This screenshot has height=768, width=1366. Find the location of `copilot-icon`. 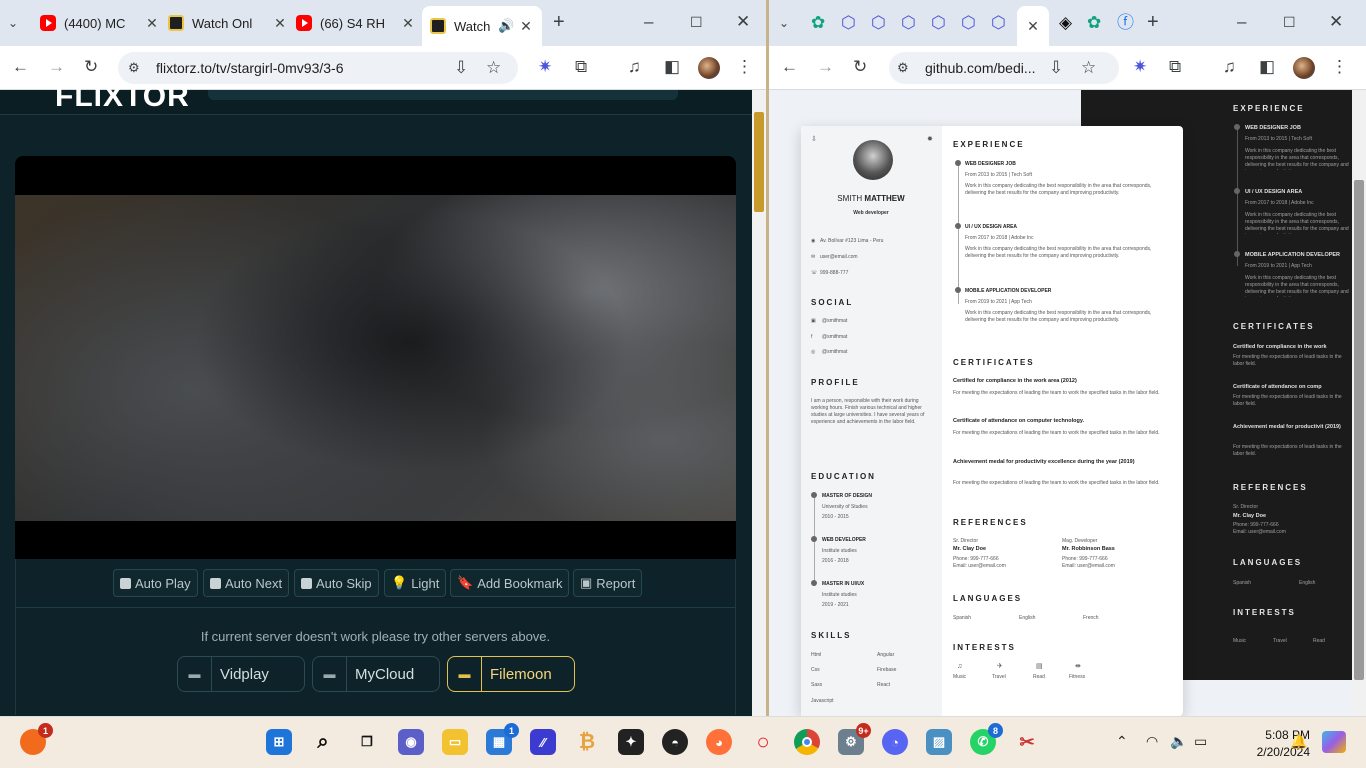

copilot-icon is located at coordinates (1334, 742).